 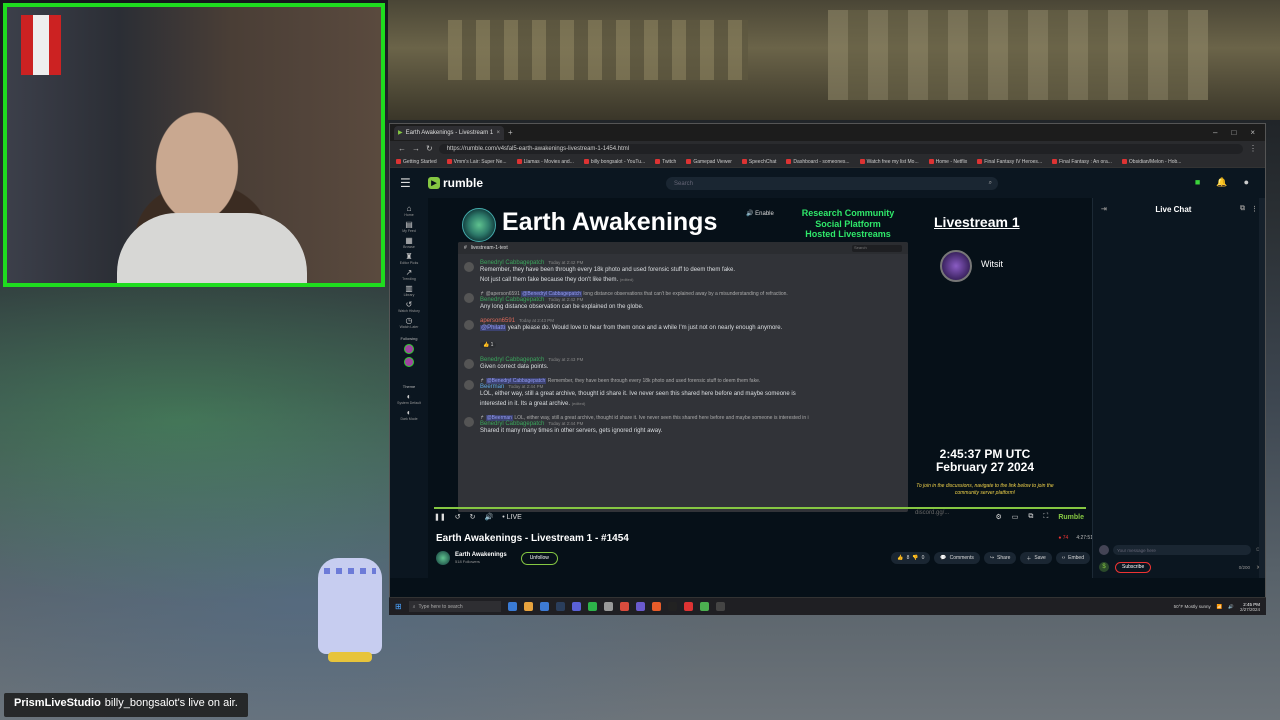 What do you see at coordinates (408, 414) in the screenshot?
I see `theme-option: ◐ Dark Mode` at bounding box center [408, 414].